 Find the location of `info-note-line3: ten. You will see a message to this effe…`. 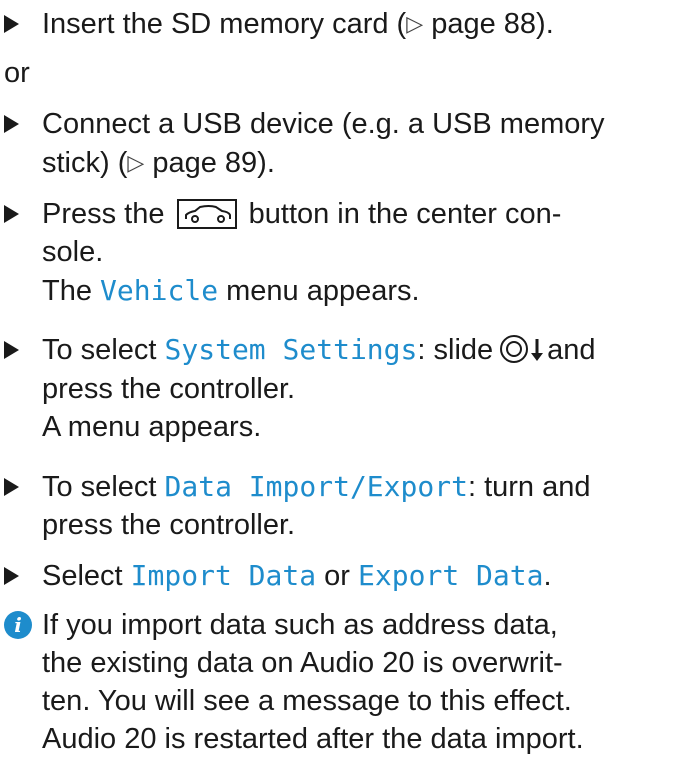

info-note-line3: ten. You will see a message to this effe… is located at coordinates (307, 701).